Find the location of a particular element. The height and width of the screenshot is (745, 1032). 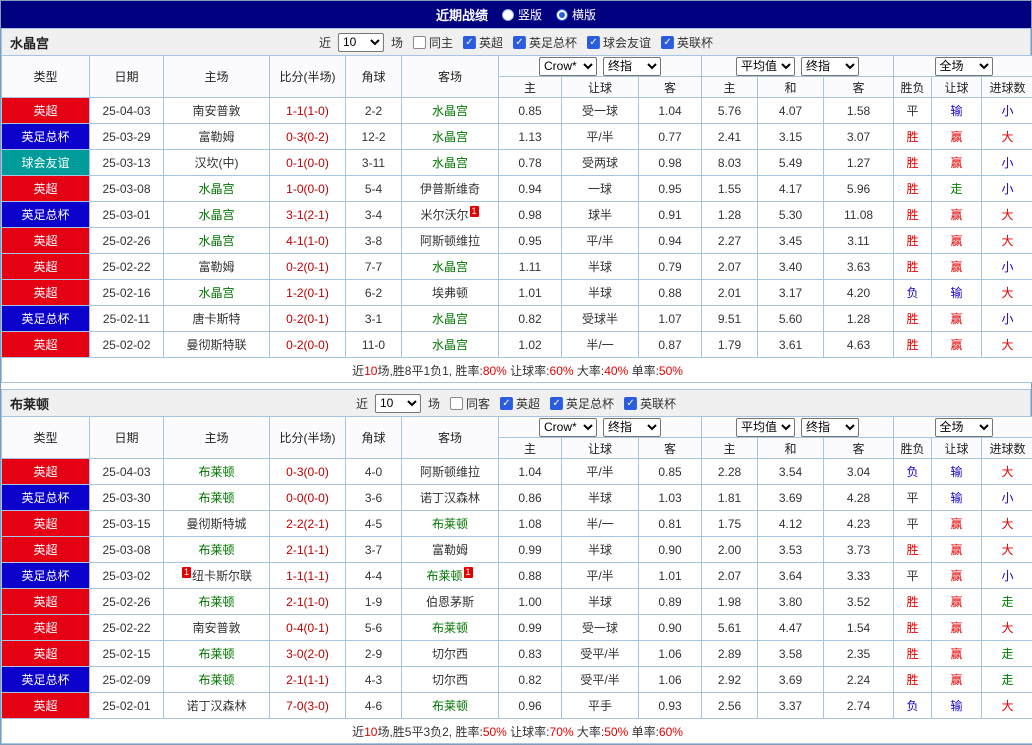

match-date: 25-03-29 is located at coordinates (127, 137).